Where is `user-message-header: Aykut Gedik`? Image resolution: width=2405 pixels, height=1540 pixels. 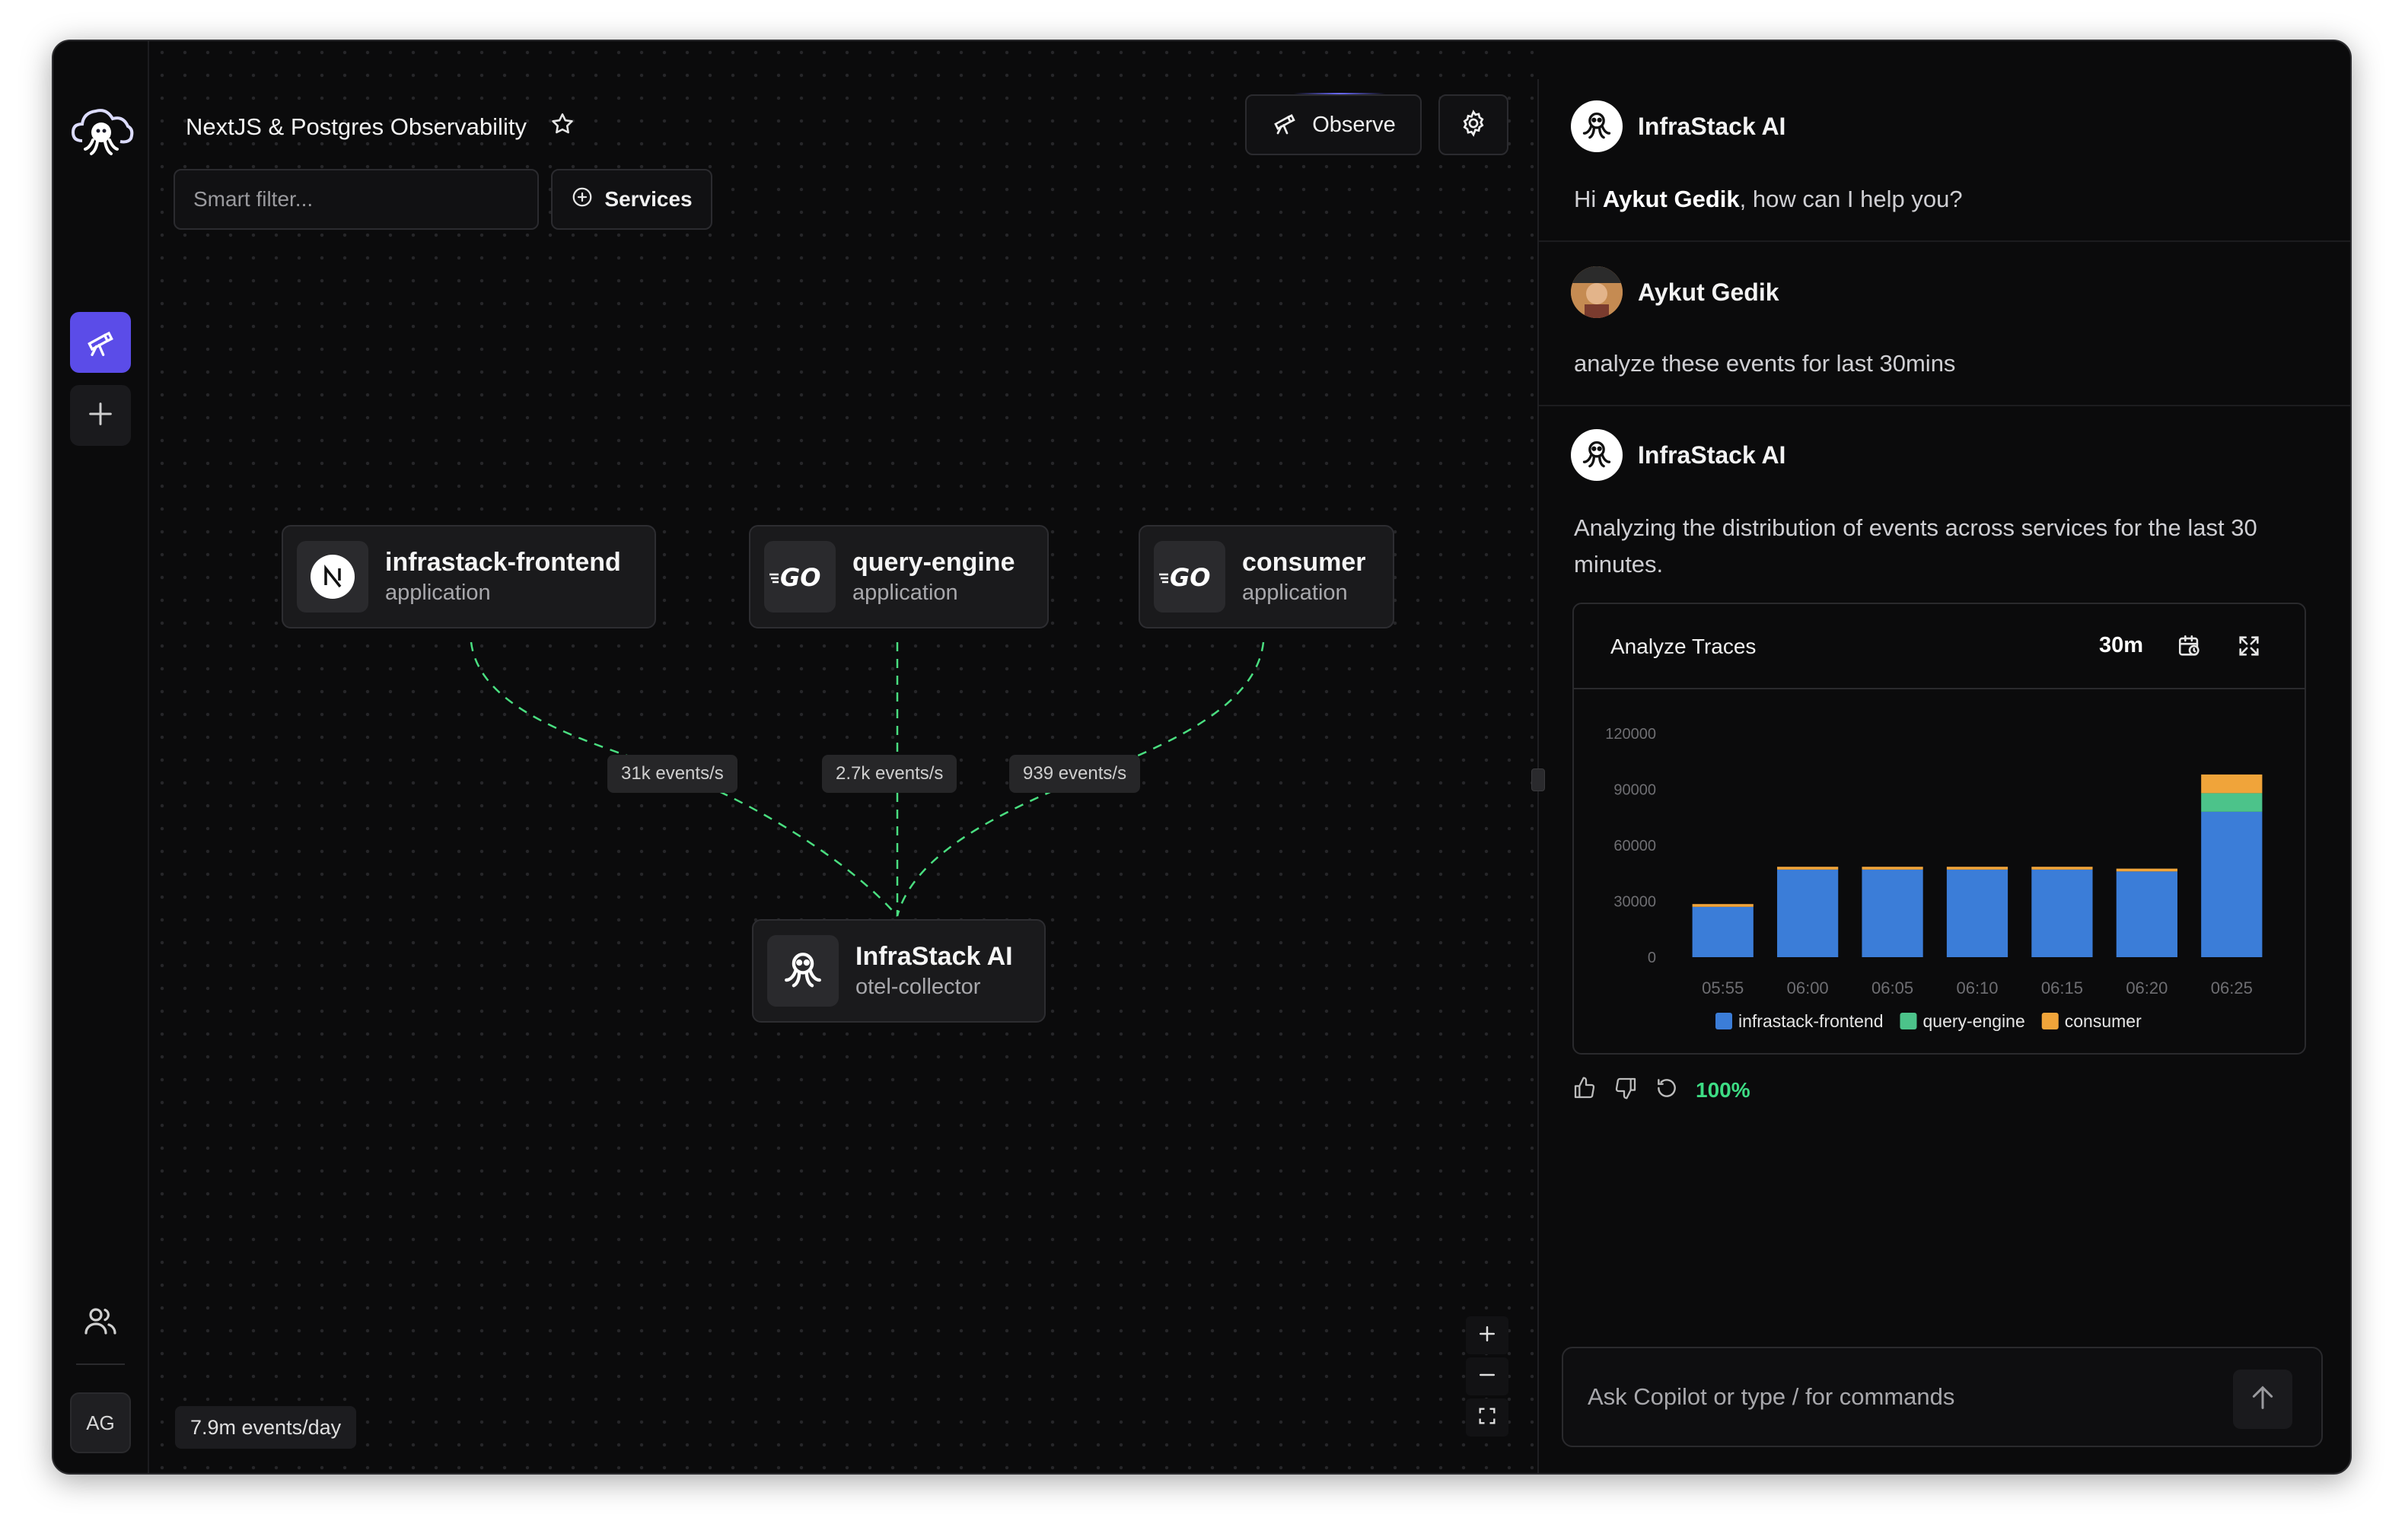
user-message-header: Aykut Gedik is located at coordinates (1675, 292).